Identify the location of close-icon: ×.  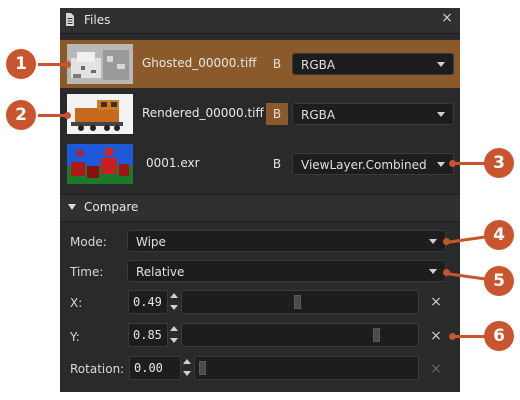
(447, 18).